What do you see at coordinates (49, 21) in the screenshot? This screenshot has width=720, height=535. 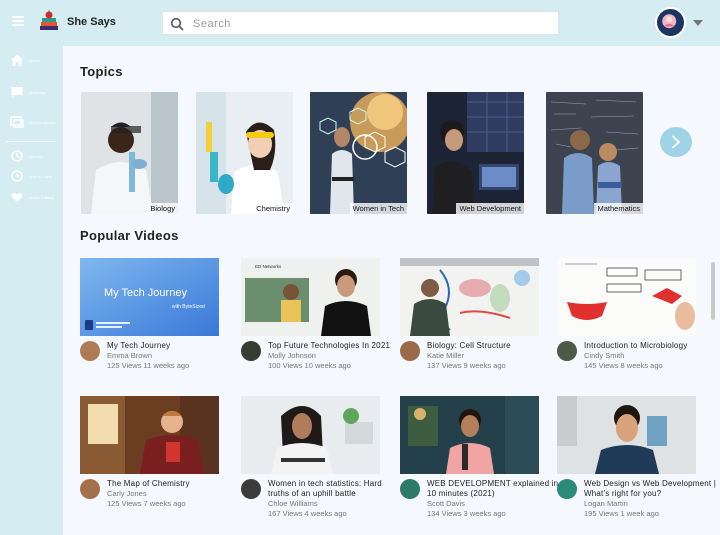 I see `book-stack-logo-icon` at bounding box center [49, 21].